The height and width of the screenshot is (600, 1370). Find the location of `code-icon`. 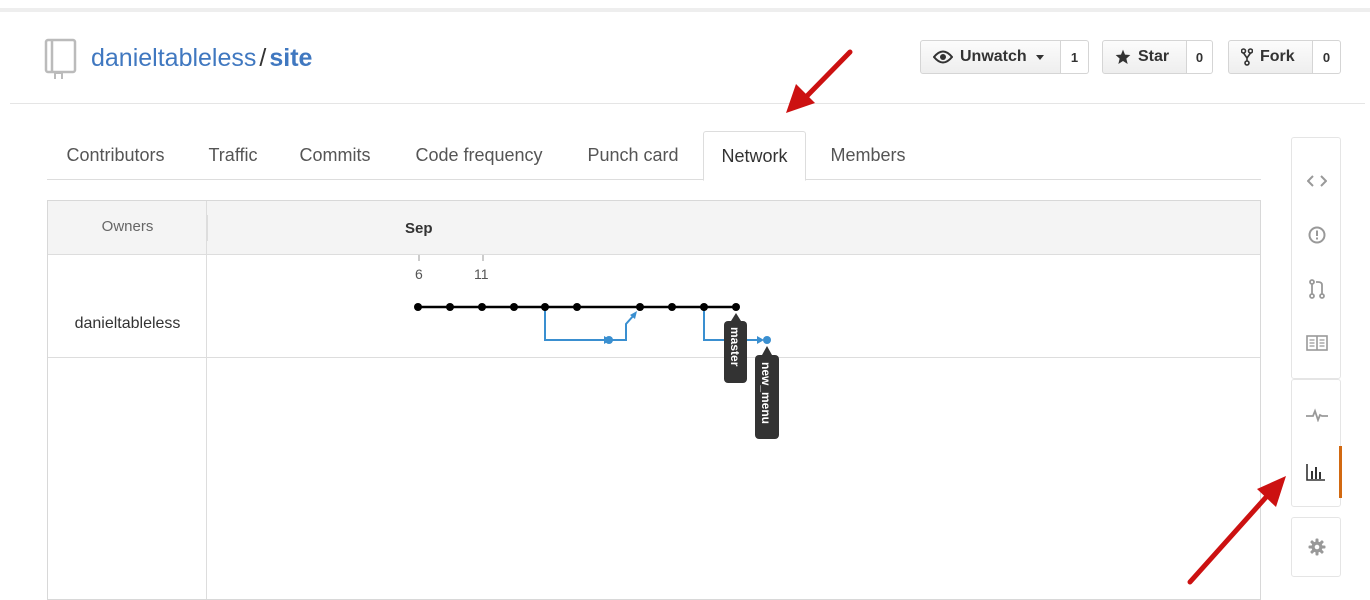

code-icon is located at coordinates (1317, 181).